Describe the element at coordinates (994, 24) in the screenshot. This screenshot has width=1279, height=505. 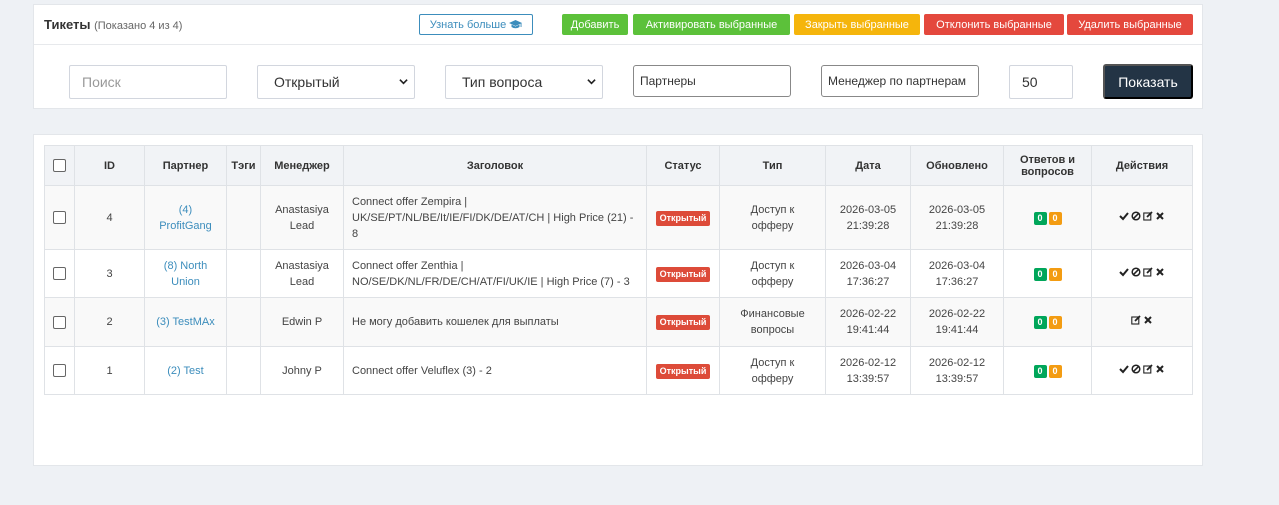
I see `reject-selected-button: Отклонить выбранные` at that location.